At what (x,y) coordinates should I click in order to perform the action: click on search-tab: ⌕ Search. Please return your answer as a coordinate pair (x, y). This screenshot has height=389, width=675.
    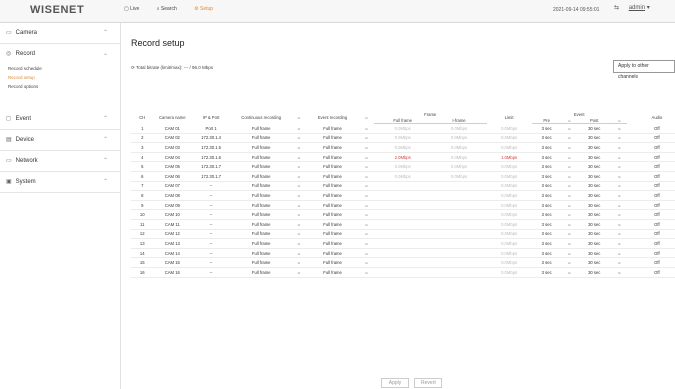
    Looking at the image, I should click on (171, 9).